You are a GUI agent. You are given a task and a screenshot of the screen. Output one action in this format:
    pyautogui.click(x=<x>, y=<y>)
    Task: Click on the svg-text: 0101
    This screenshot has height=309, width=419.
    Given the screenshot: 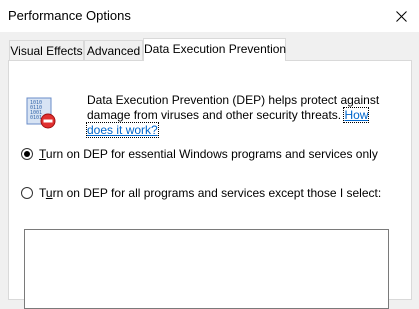 What is the action you would take?
    pyautogui.click(x=36, y=118)
    